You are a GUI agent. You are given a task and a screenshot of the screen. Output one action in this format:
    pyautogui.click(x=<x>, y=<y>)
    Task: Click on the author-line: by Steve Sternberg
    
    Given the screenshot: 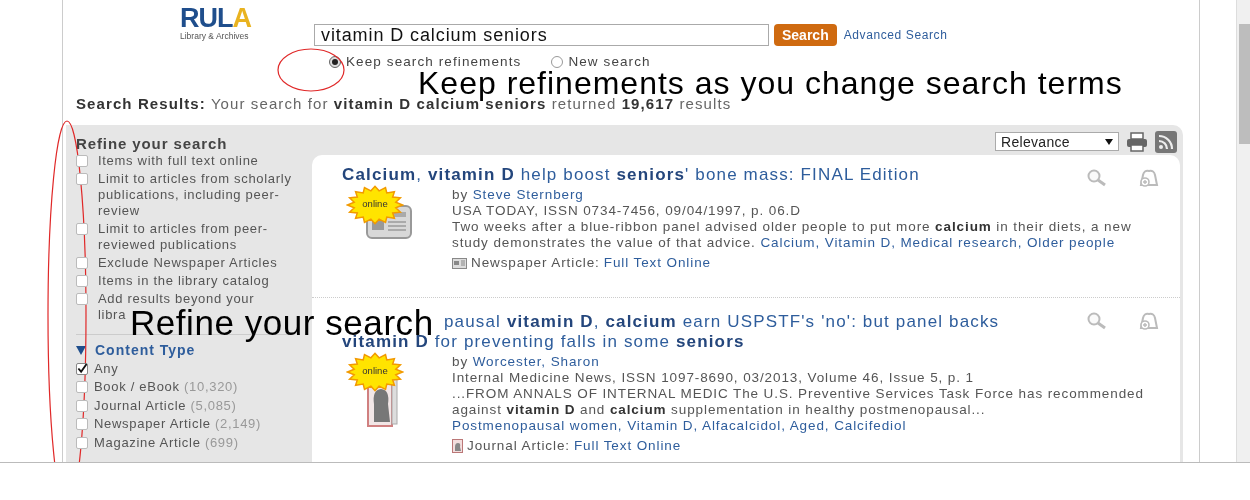 What is the action you would take?
    pyautogui.click(x=518, y=195)
    